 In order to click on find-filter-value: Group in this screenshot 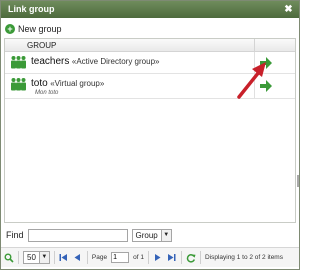, I will do `click(146, 235)`.